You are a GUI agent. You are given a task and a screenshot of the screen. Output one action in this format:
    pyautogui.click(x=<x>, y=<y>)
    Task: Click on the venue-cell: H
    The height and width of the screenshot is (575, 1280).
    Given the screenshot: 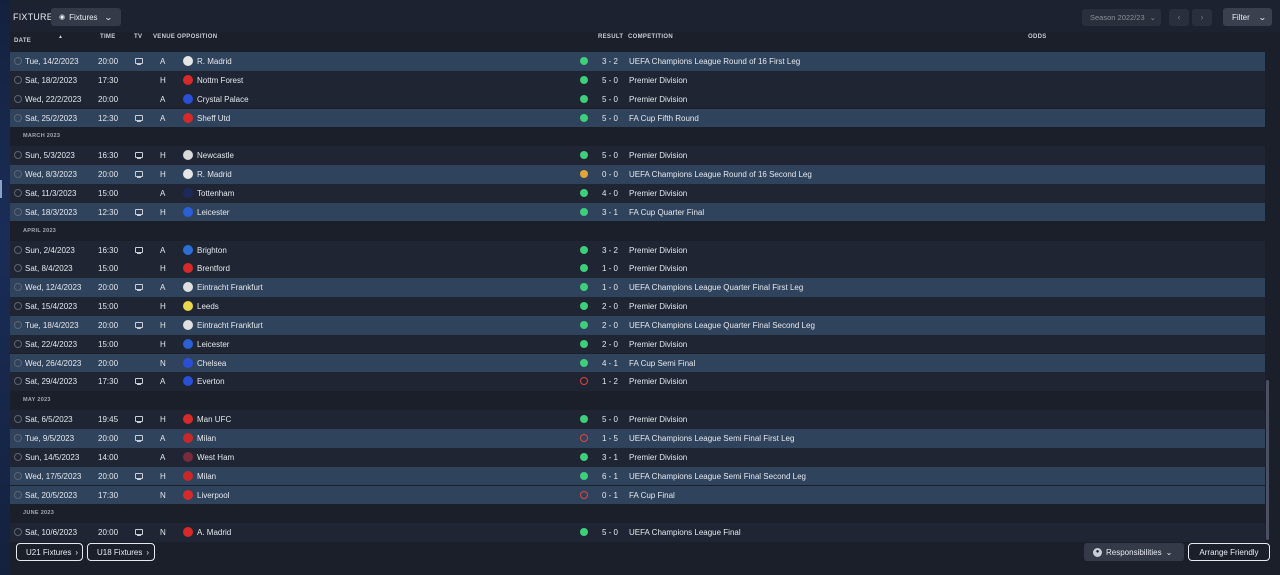 What is the action you would take?
    pyautogui.click(x=163, y=212)
    